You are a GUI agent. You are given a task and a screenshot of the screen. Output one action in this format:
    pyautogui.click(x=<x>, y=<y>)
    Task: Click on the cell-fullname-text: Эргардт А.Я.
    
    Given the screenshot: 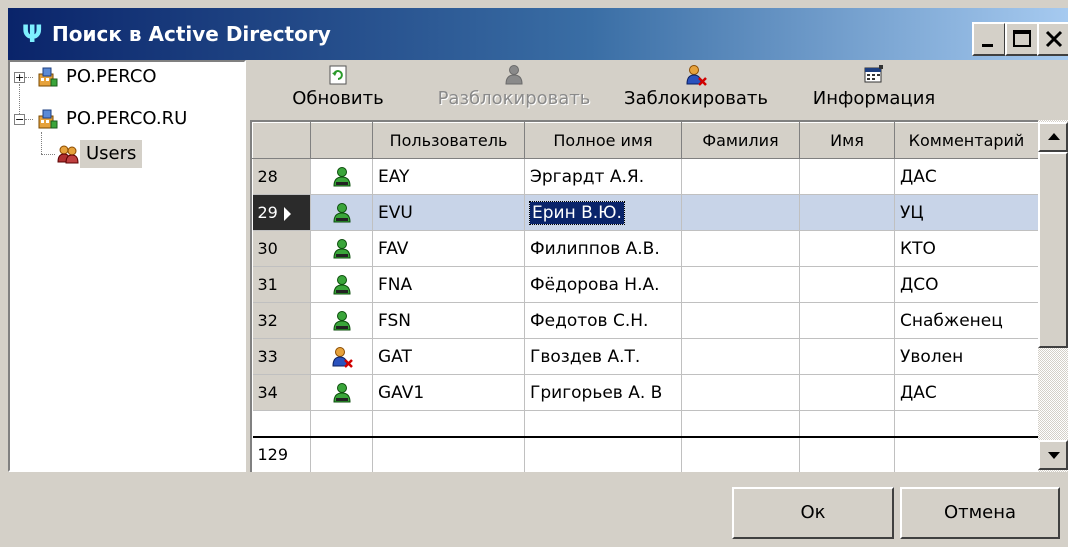 What is the action you would take?
    pyautogui.click(x=587, y=176)
    